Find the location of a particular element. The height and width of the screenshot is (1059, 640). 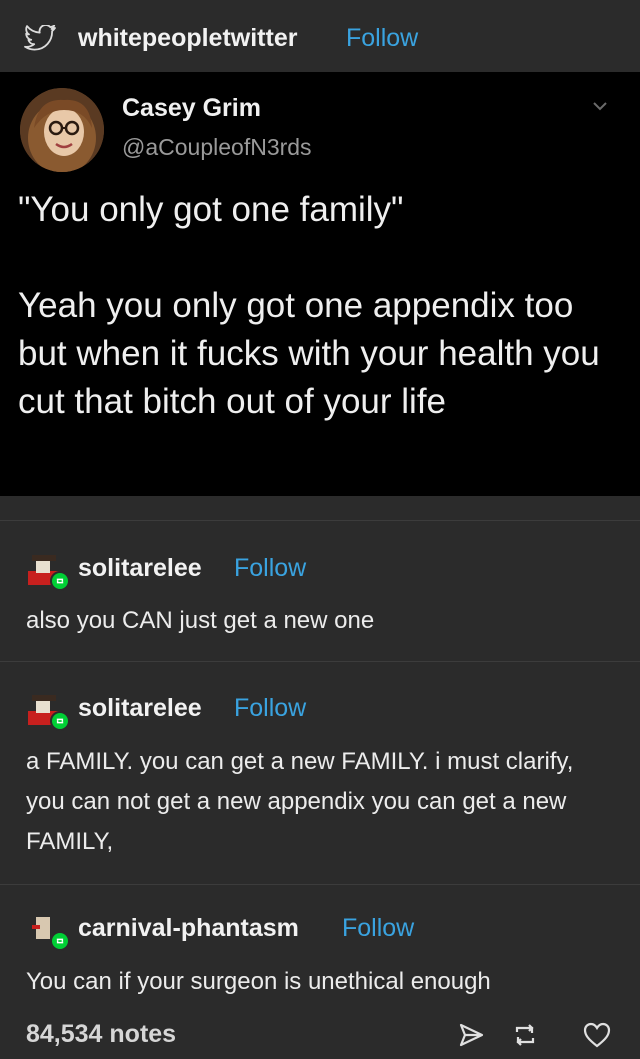

reblog-text: also you CAN just get a new one is located at coordinates (200, 620).